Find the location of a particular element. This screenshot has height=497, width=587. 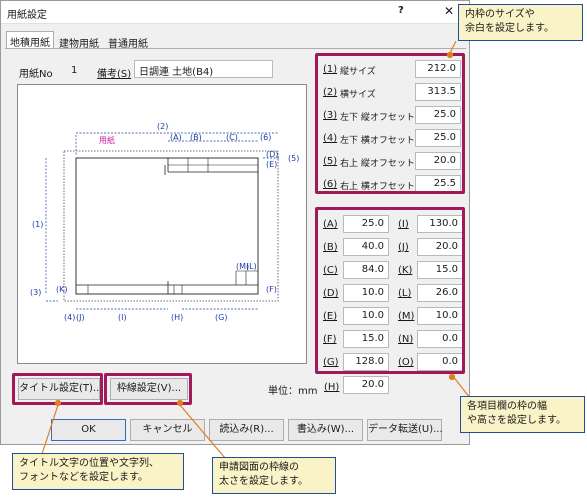

column-key-e: (E) is located at coordinates (330, 316).